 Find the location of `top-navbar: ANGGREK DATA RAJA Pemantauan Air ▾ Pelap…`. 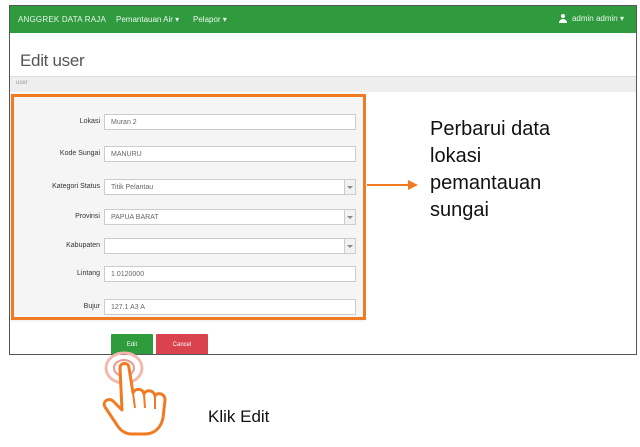

top-navbar: ANGGREK DATA RAJA Pemantauan Air ▾ Pelap… is located at coordinates (323, 19).